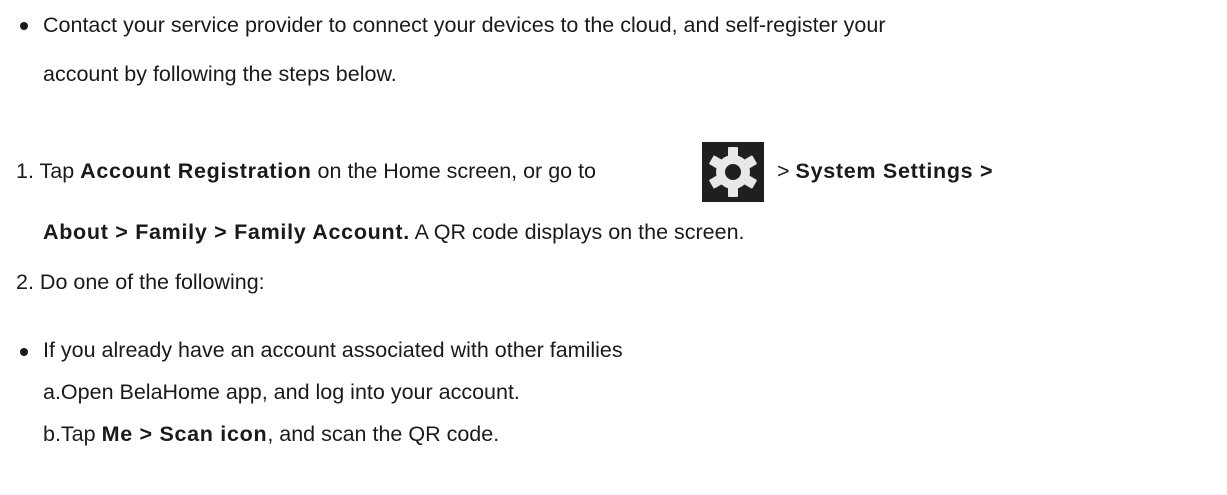 The width and height of the screenshot is (1227, 495). I want to click on step-2: 2. Do one of the following:, so click(140, 283).